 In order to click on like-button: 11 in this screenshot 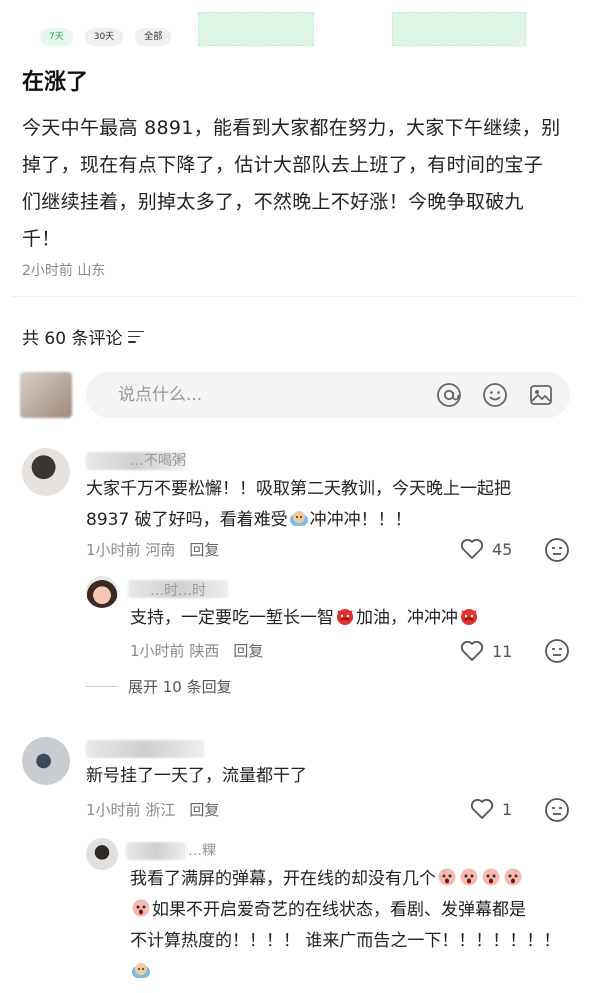, I will do `click(486, 651)`.